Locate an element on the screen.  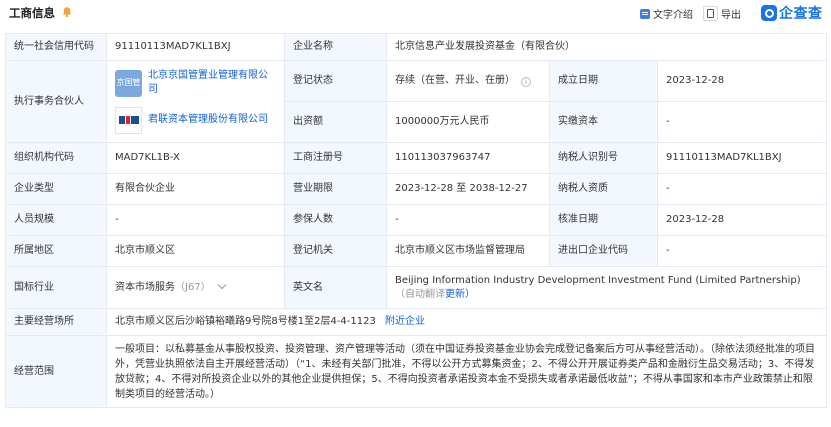
paid-capital-label: 实缴资本 is located at coordinates (603, 122).